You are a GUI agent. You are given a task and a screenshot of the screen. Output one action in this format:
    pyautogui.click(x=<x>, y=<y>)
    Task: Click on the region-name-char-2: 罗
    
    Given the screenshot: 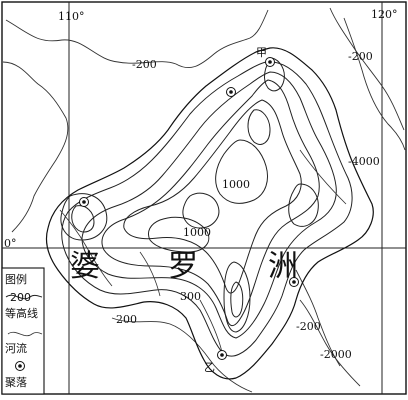 What is the action you would take?
    pyautogui.click(x=183, y=266)
    